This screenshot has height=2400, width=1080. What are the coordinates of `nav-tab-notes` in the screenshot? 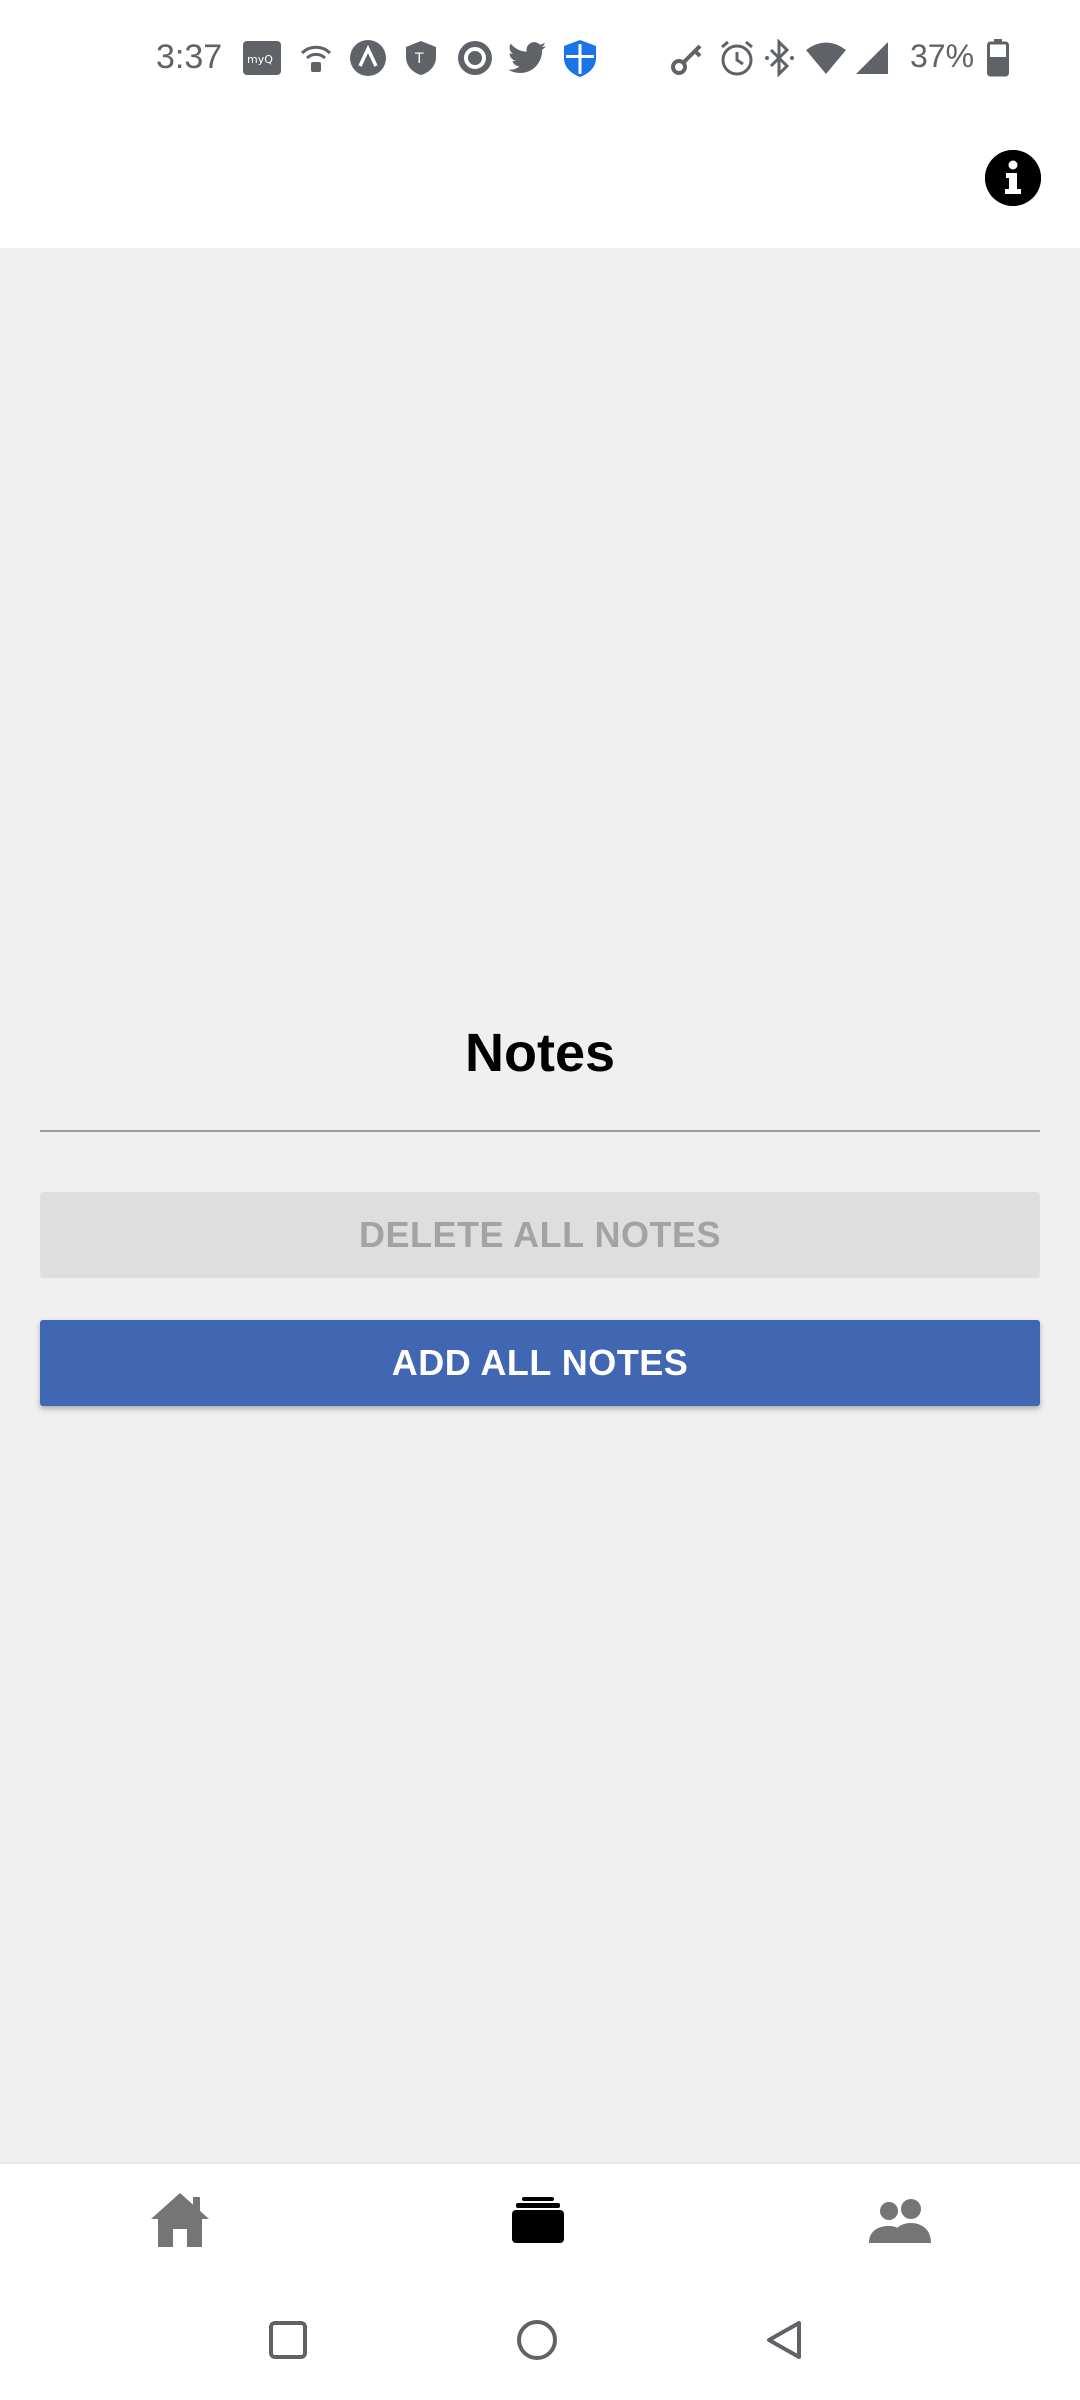 It's located at (538, 2220).